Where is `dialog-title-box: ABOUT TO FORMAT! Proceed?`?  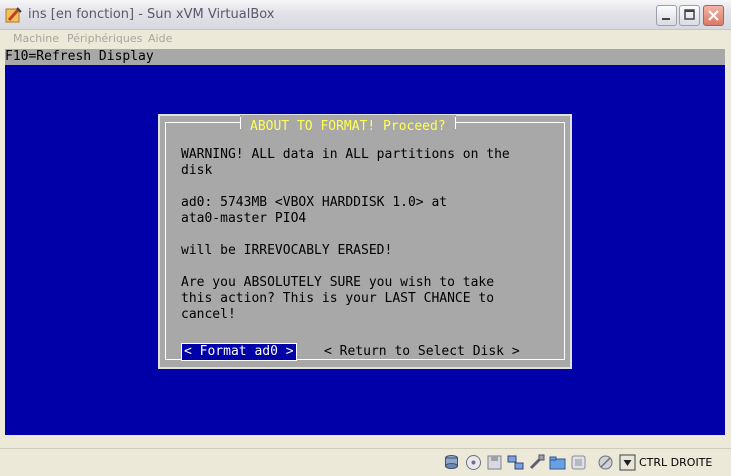 dialog-title-box: ABOUT TO FORMAT! Proceed? is located at coordinates (348, 124).